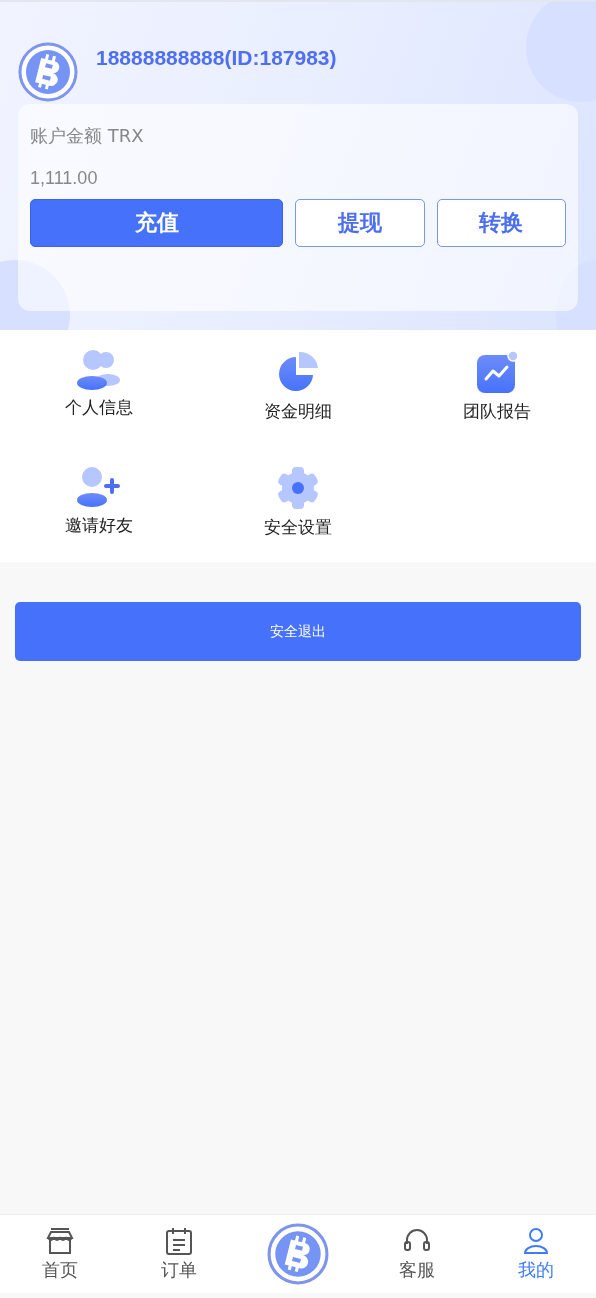 The height and width of the screenshot is (1298, 596). Describe the element at coordinates (99, 407) in the screenshot. I see `menu-item: 个人信息` at that location.